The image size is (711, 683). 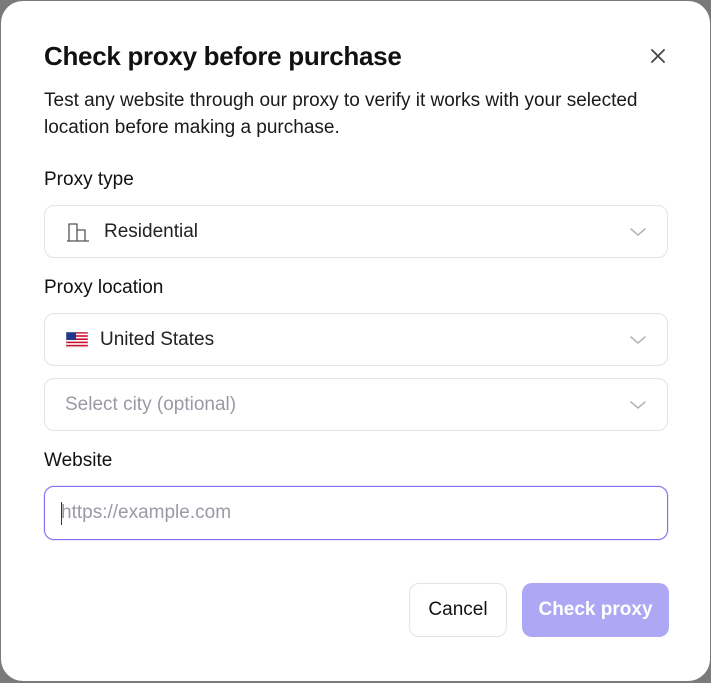 I want to click on text-cursor, so click(x=61, y=513).